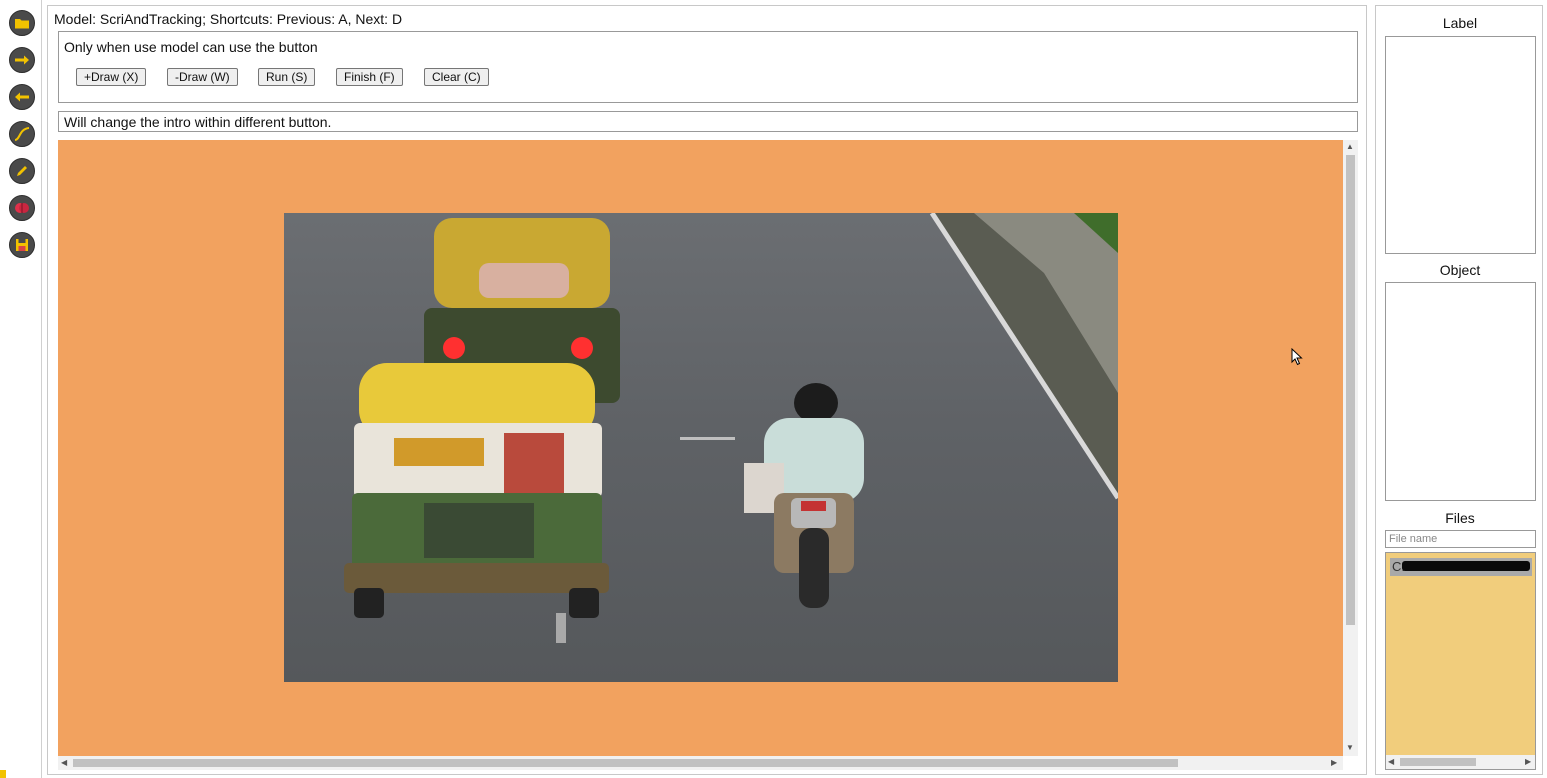 The width and height of the screenshot is (1547, 778). I want to click on horizontal-scroll-thumb, so click(625, 763).